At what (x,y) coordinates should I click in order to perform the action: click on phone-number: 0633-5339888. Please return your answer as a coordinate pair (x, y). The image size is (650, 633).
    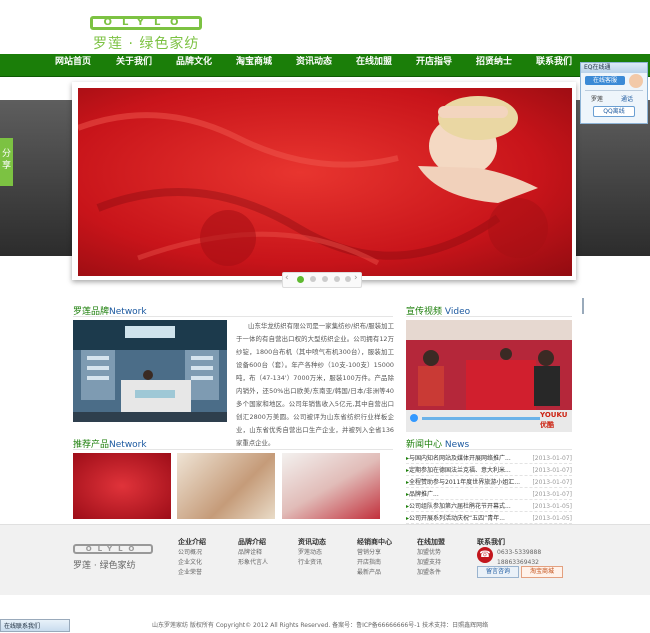
    Looking at the image, I should click on (519, 552).